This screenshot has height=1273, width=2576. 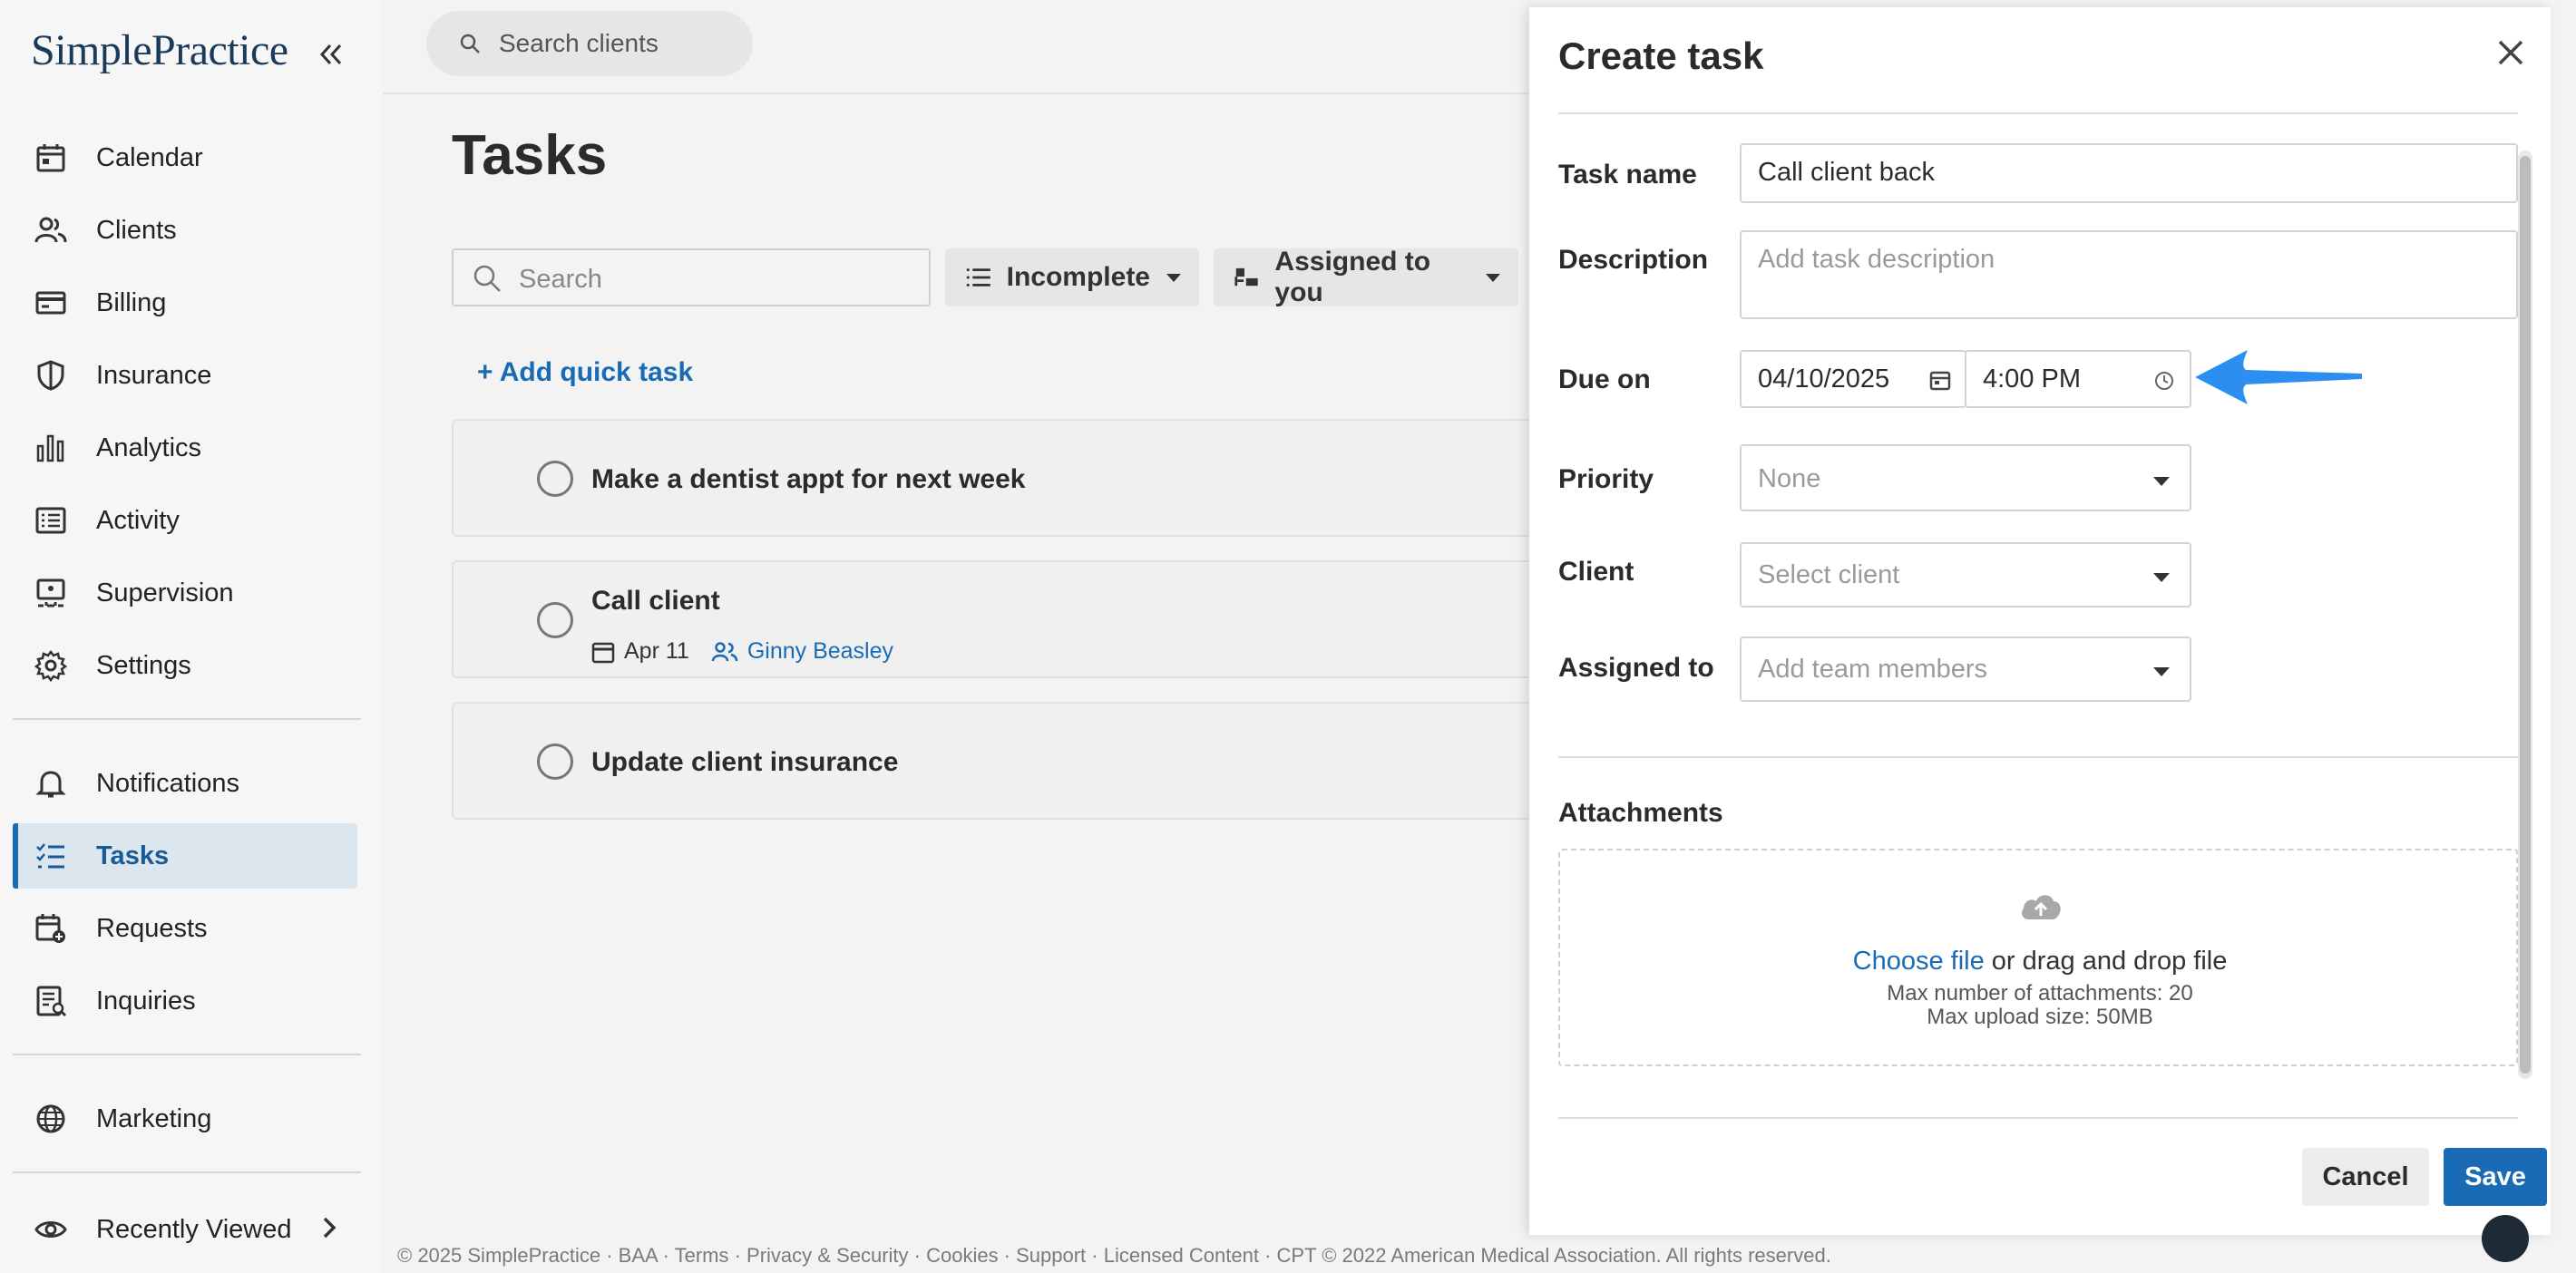 I want to click on eye-icon, so click(x=50, y=1229).